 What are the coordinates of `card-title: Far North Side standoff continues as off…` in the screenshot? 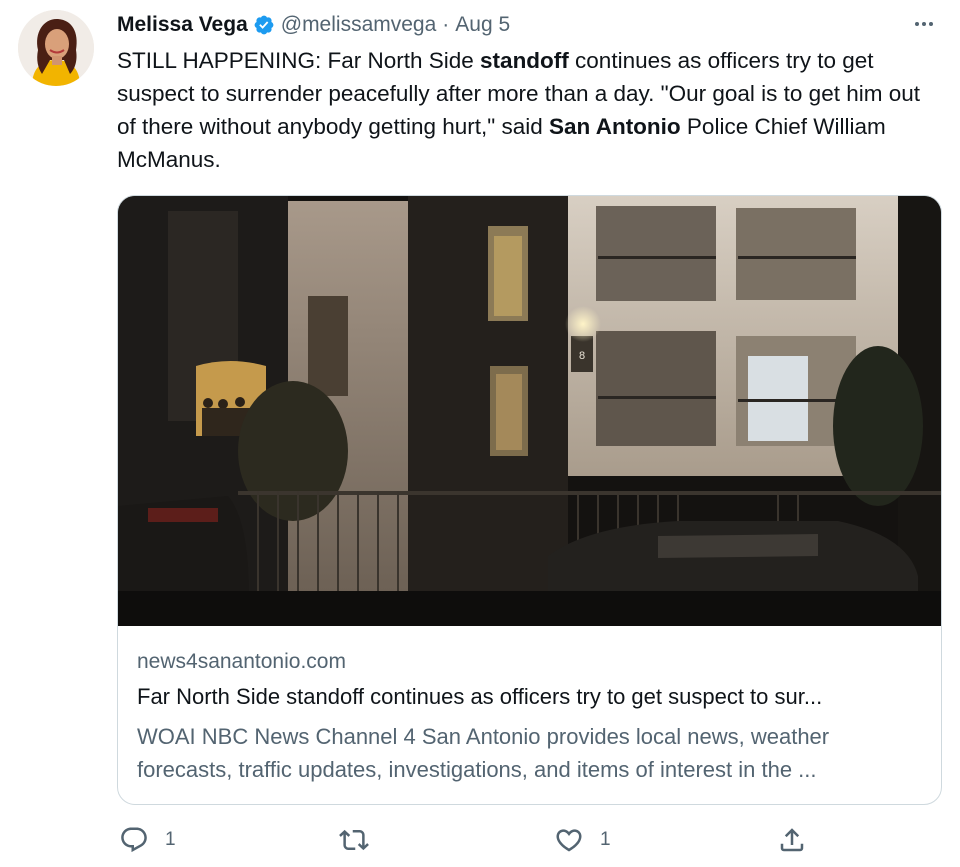 It's located at (480, 696).